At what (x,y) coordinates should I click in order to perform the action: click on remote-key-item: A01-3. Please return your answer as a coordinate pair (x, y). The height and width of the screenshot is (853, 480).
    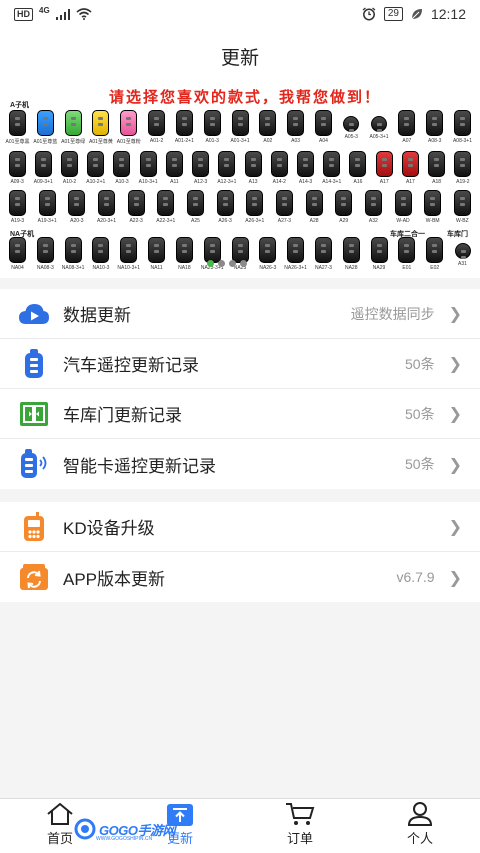
    Looking at the image, I should click on (212, 127).